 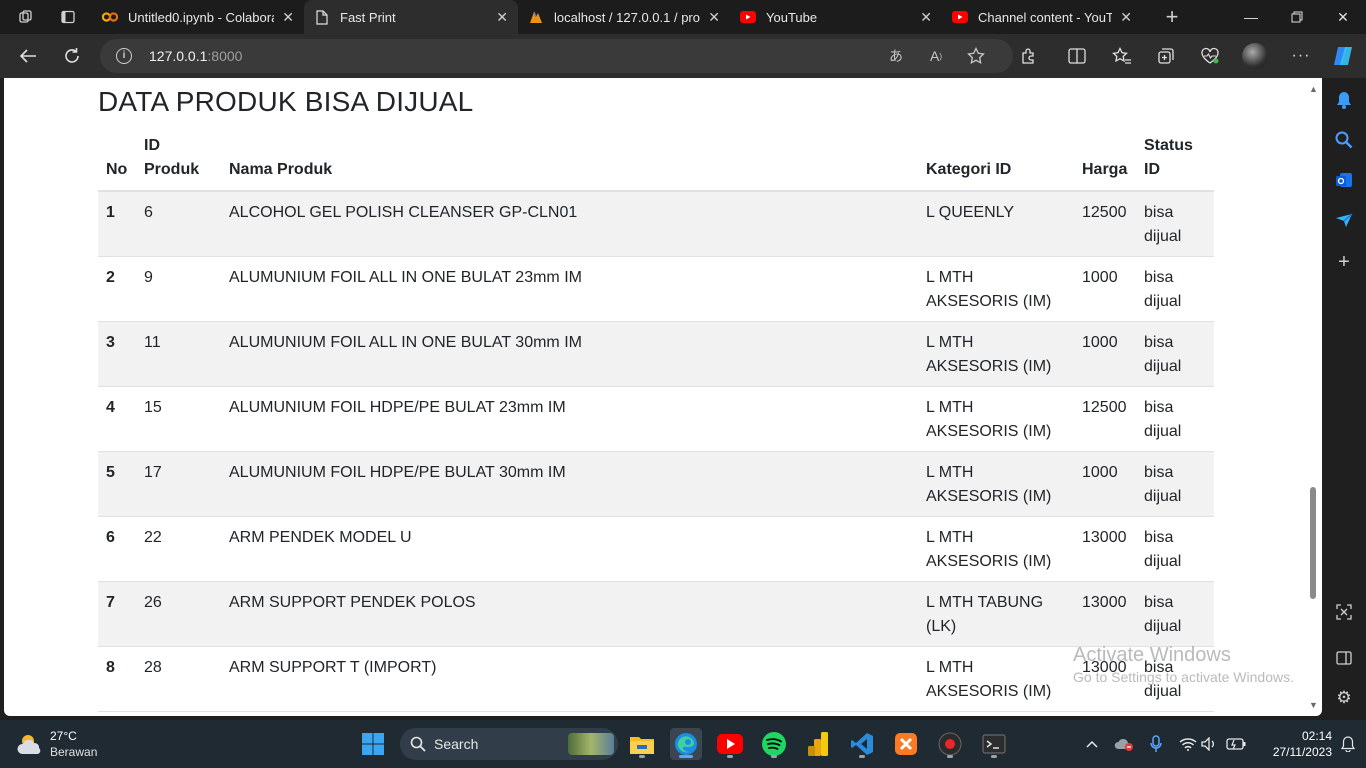 I want to click on tab-actions-icon, so click(x=68, y=17).